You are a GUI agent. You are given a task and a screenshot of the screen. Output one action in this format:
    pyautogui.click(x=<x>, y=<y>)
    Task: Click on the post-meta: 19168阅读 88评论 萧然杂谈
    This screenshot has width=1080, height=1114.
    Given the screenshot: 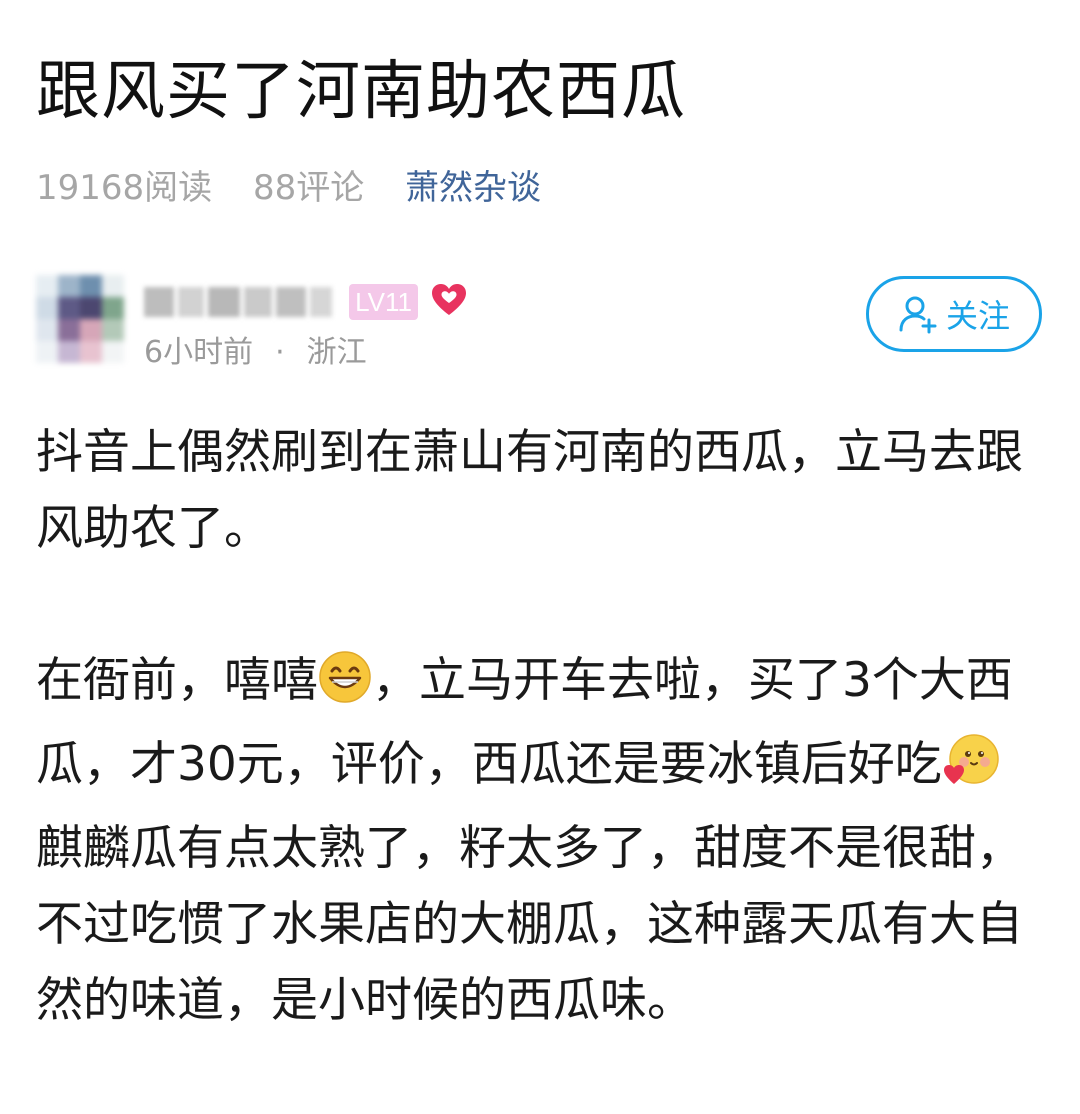 What is the action you would take?
    pyautogui.click(x=288, y=188)
    